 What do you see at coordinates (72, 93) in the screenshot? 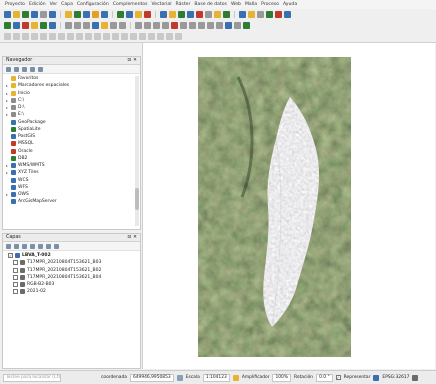
I see `navigator-item: ▸ Inicio` at bounding box center [72, 93].